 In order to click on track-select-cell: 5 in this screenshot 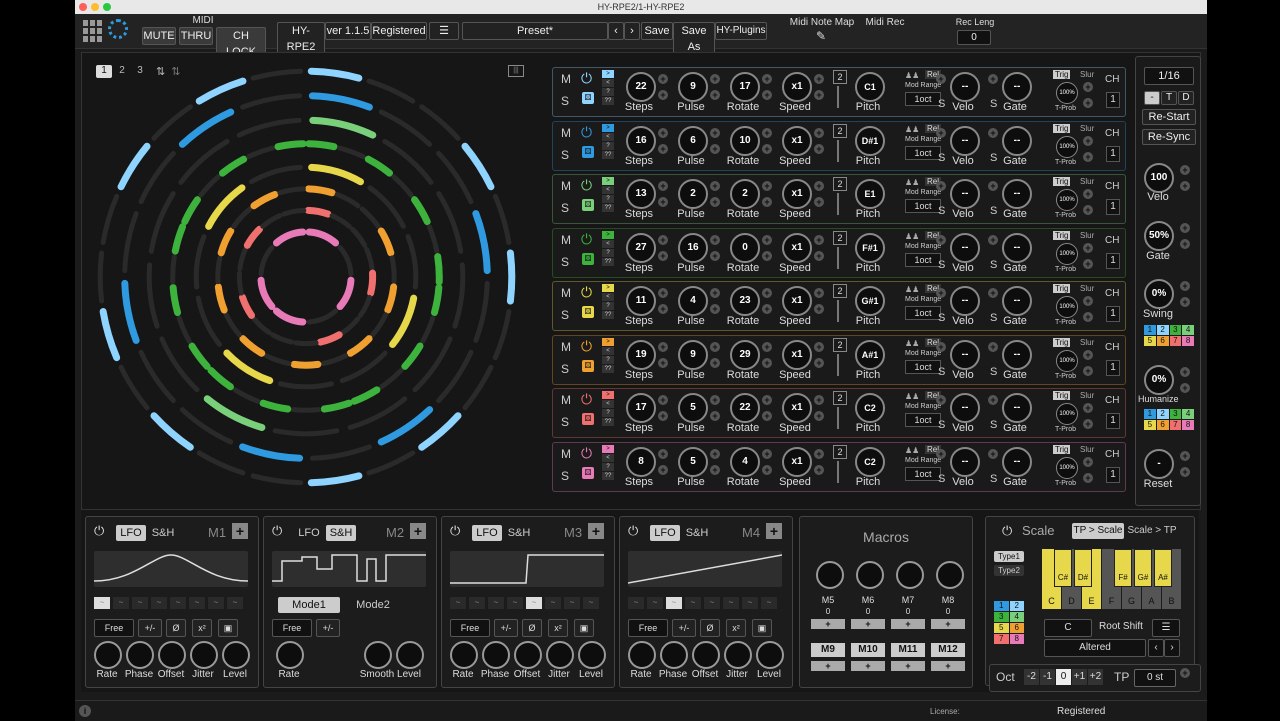, I will do `click(1150, 341)`.